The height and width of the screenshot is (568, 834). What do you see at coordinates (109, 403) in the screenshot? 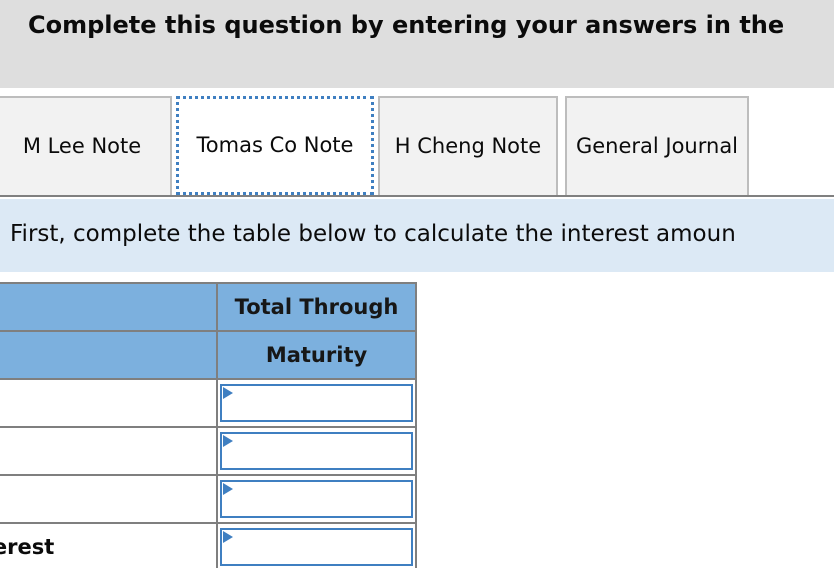
I see `row-label-principal: Principal` at bounding box center [109, 403].